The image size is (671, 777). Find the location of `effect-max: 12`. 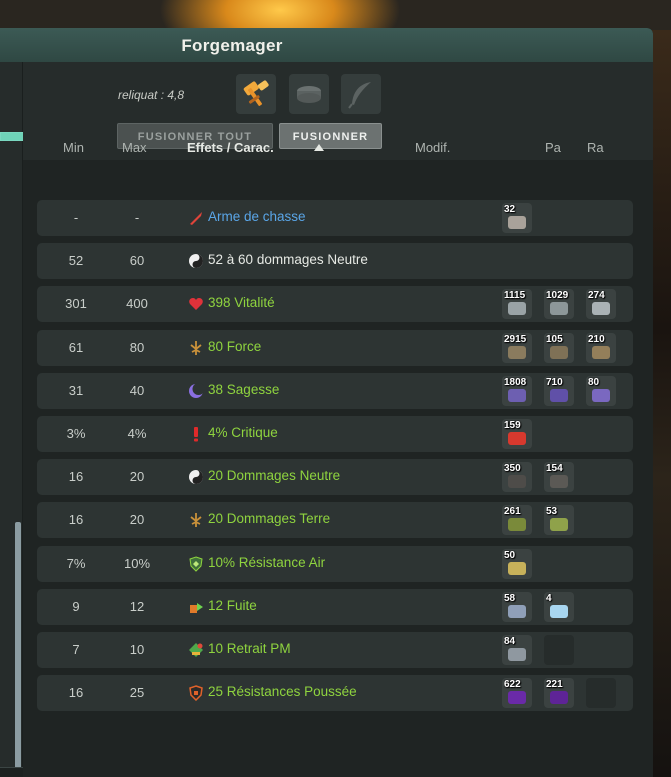

effect-max: 12 is located at coordinates (137, 606).